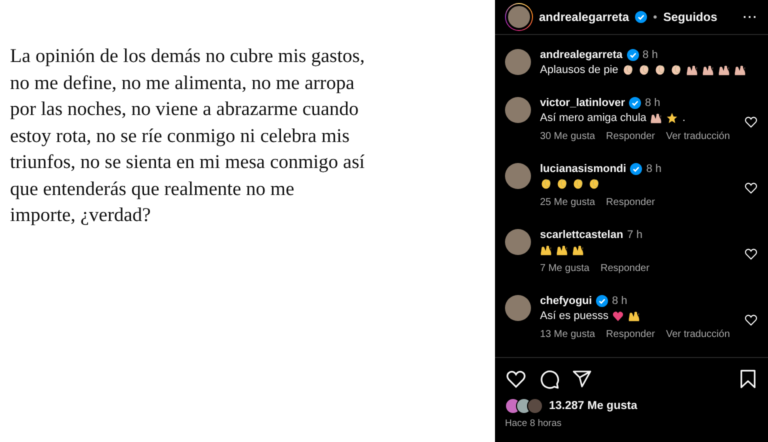  Describe the element at coordinates (593, 406) in the screenshot. I see `likes-count: 13.287 Me gusta` at that location.